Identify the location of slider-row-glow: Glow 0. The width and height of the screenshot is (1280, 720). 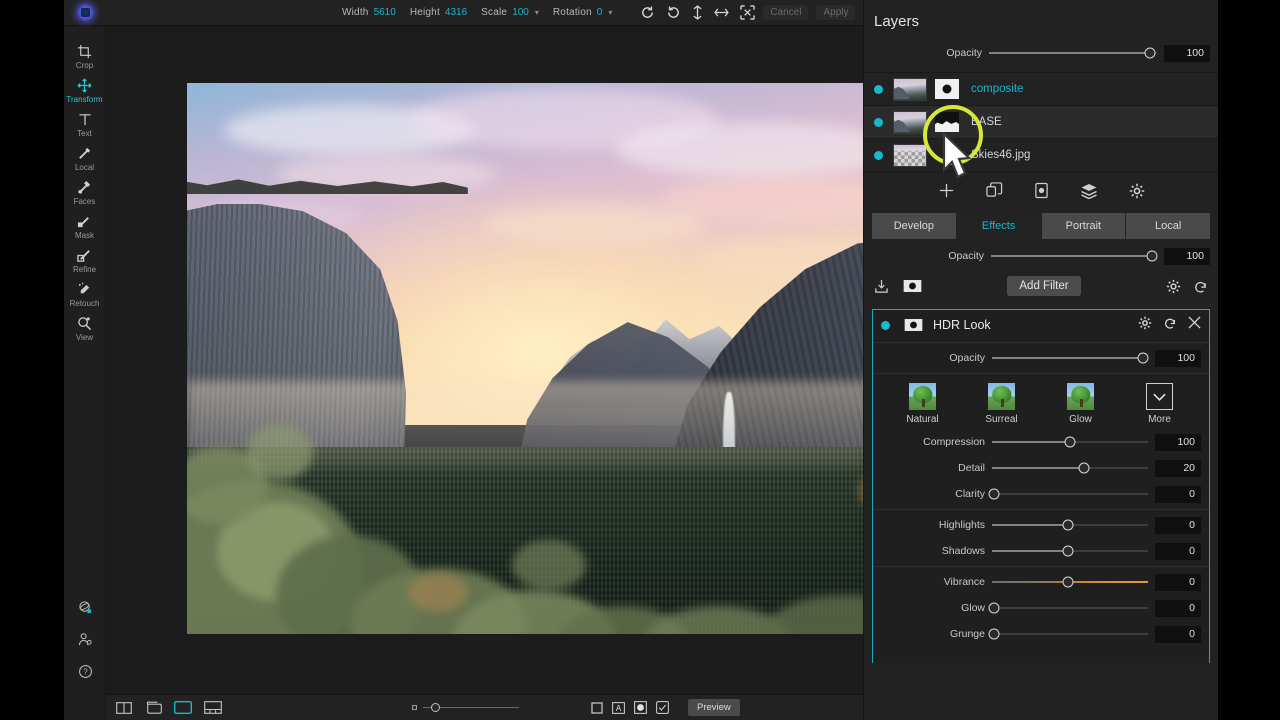
(1041, 608).